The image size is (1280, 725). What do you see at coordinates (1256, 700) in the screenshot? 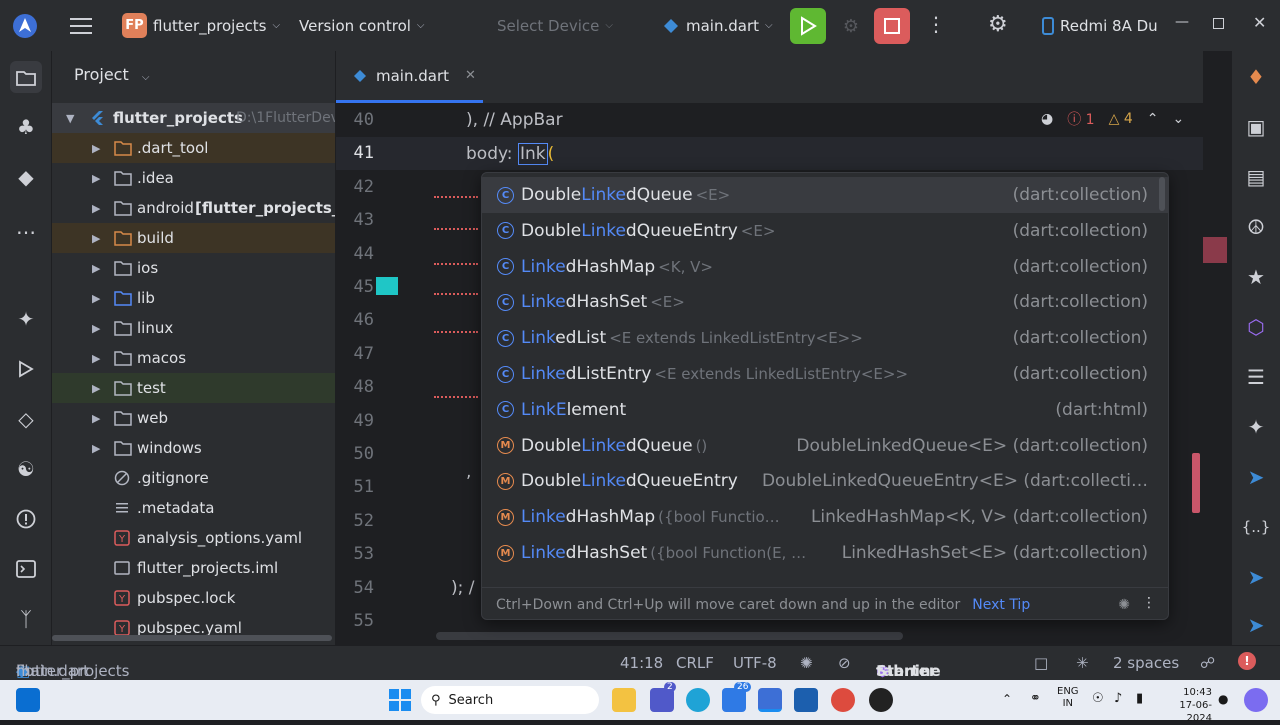
I see `copilot-taskbar-icon` at bounding box center [1256, 700].